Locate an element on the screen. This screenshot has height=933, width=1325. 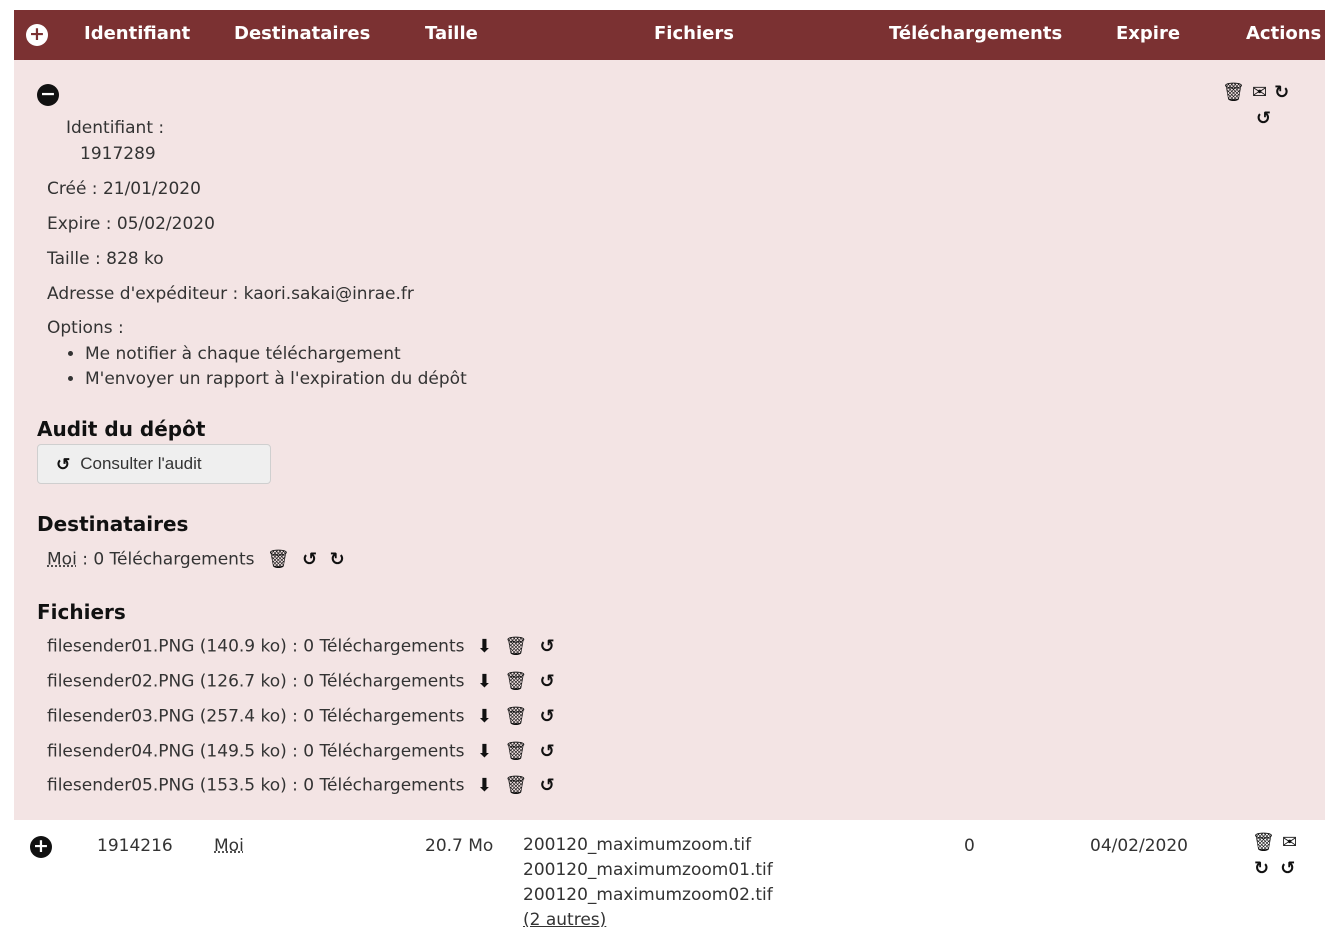
col-identifiant: Identifiant is located at coordinates (137, 35).